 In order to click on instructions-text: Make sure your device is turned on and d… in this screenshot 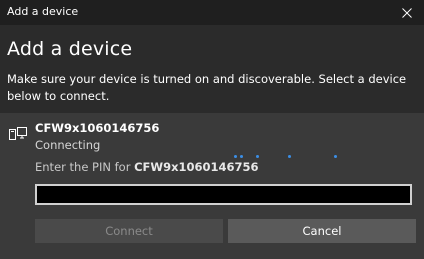, I will do `click(207, 87)`.